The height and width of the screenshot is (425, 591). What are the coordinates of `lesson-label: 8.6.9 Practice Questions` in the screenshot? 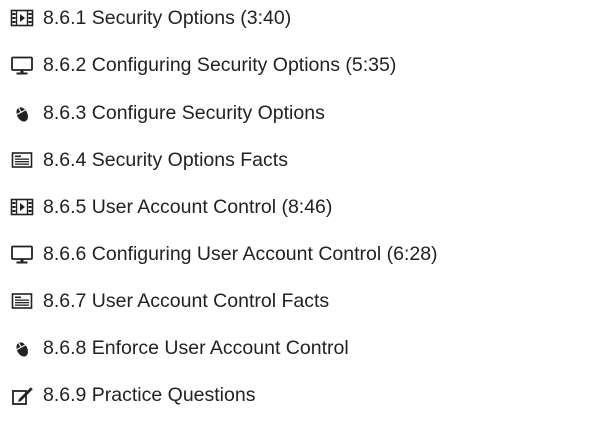 It's located at (149, 395).